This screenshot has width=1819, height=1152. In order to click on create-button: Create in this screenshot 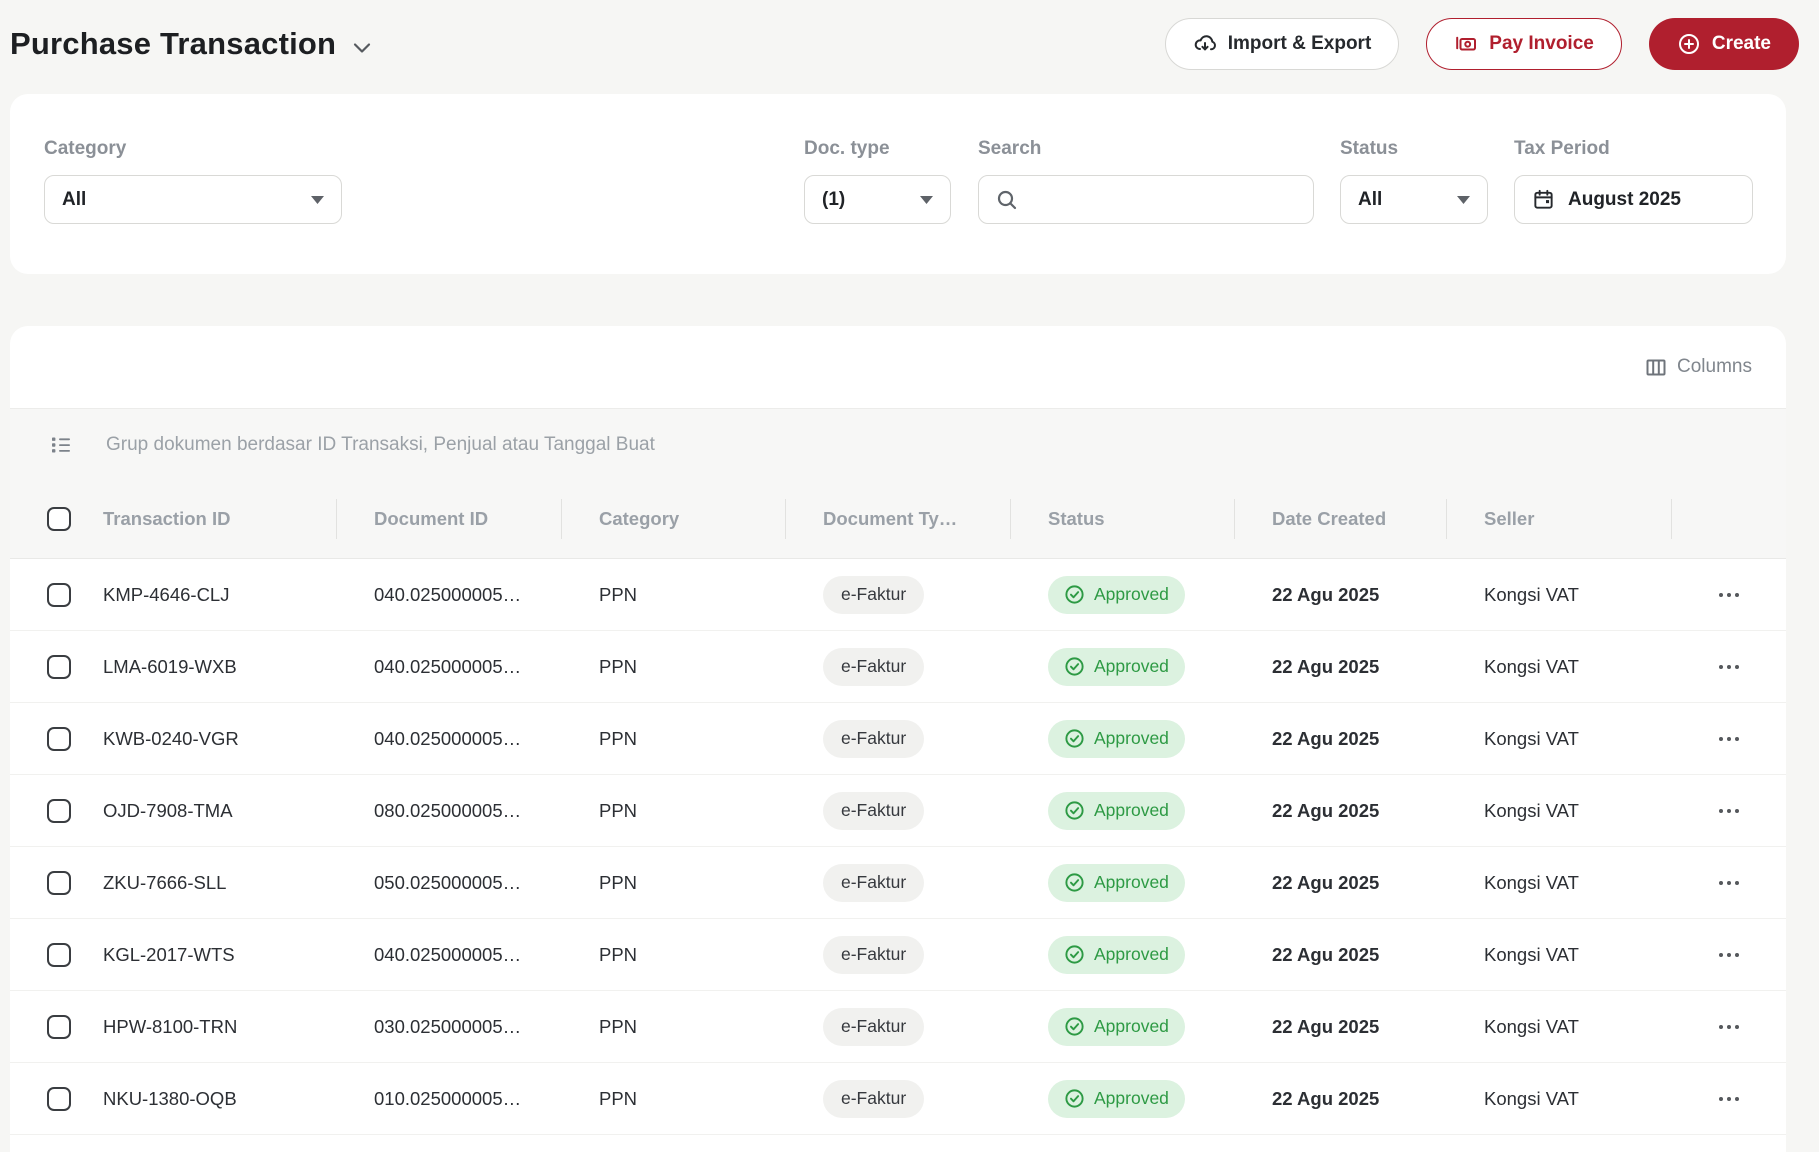, I will do `click(1723, 44)`.